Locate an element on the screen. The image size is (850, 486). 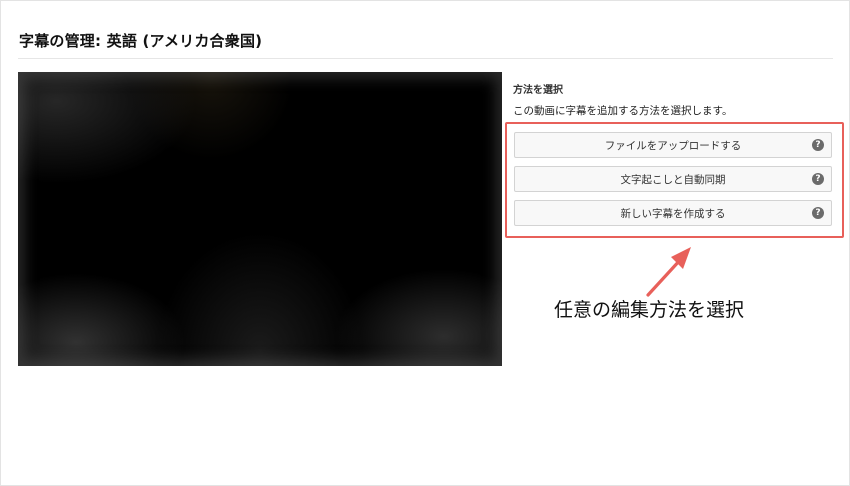
transcribe-sync-label: 文字起こしと自動同期 is located at coordinates (673, 179).